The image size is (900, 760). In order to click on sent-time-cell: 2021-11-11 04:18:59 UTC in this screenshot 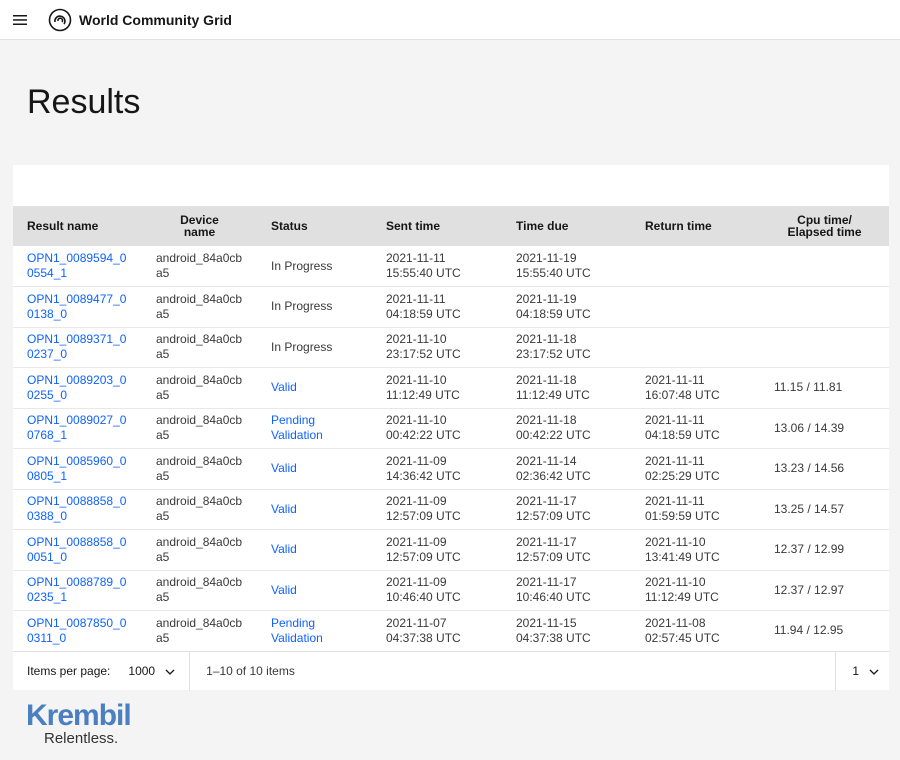, I will do `click(437, 307)`.